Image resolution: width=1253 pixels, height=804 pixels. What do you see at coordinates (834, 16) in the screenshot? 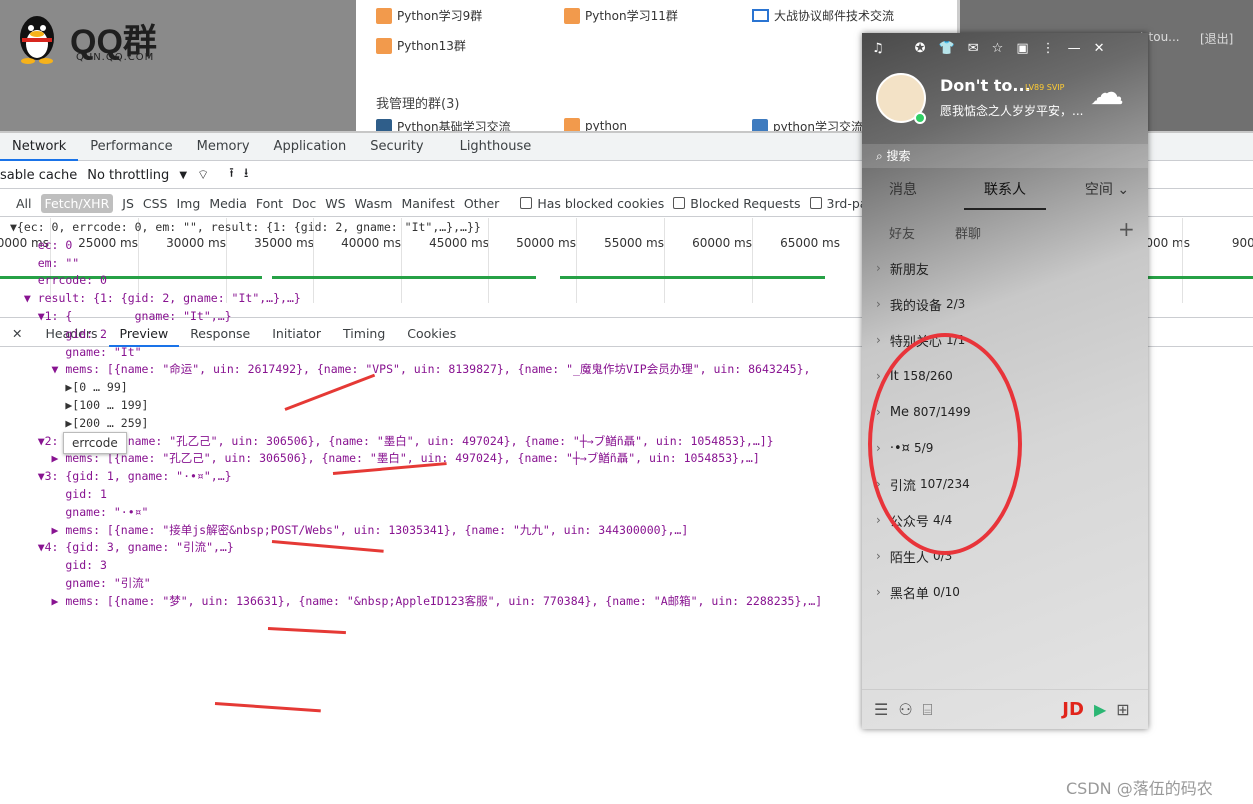
I see `group-name: 大战协议邮件技术交流` at bounding box center [834, 16].